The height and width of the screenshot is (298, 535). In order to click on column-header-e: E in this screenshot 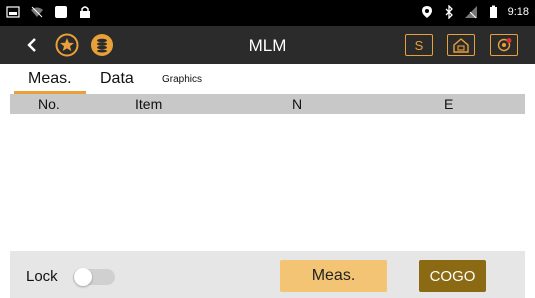, I will do `click(448, 104)`.